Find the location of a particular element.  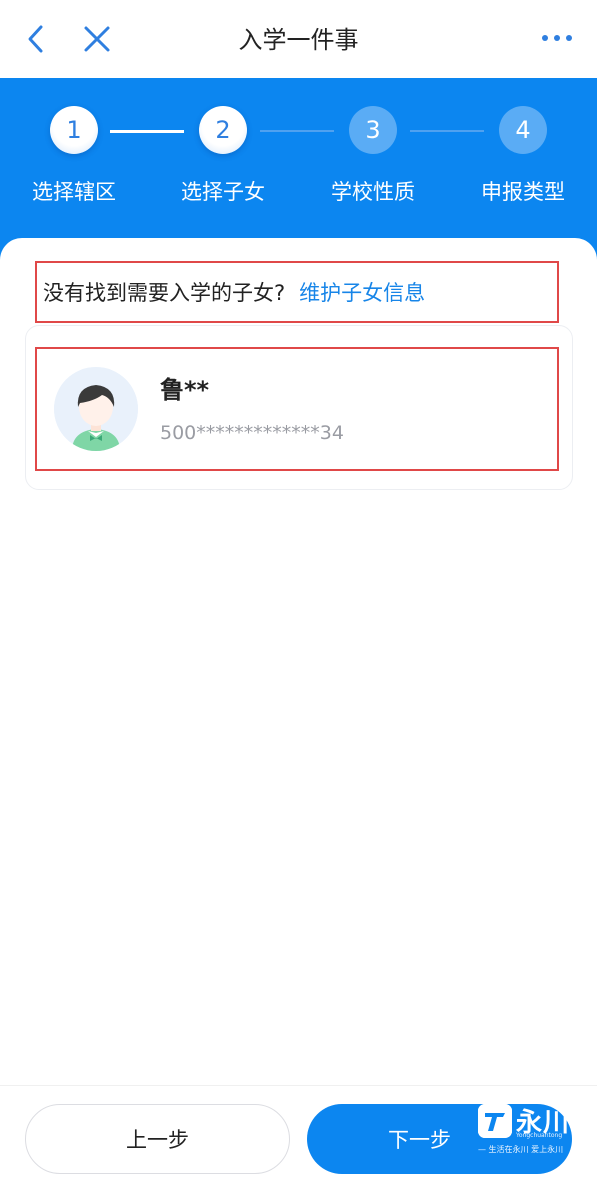

step-3-label: 学校性质 is located at coordinates (373, 192).